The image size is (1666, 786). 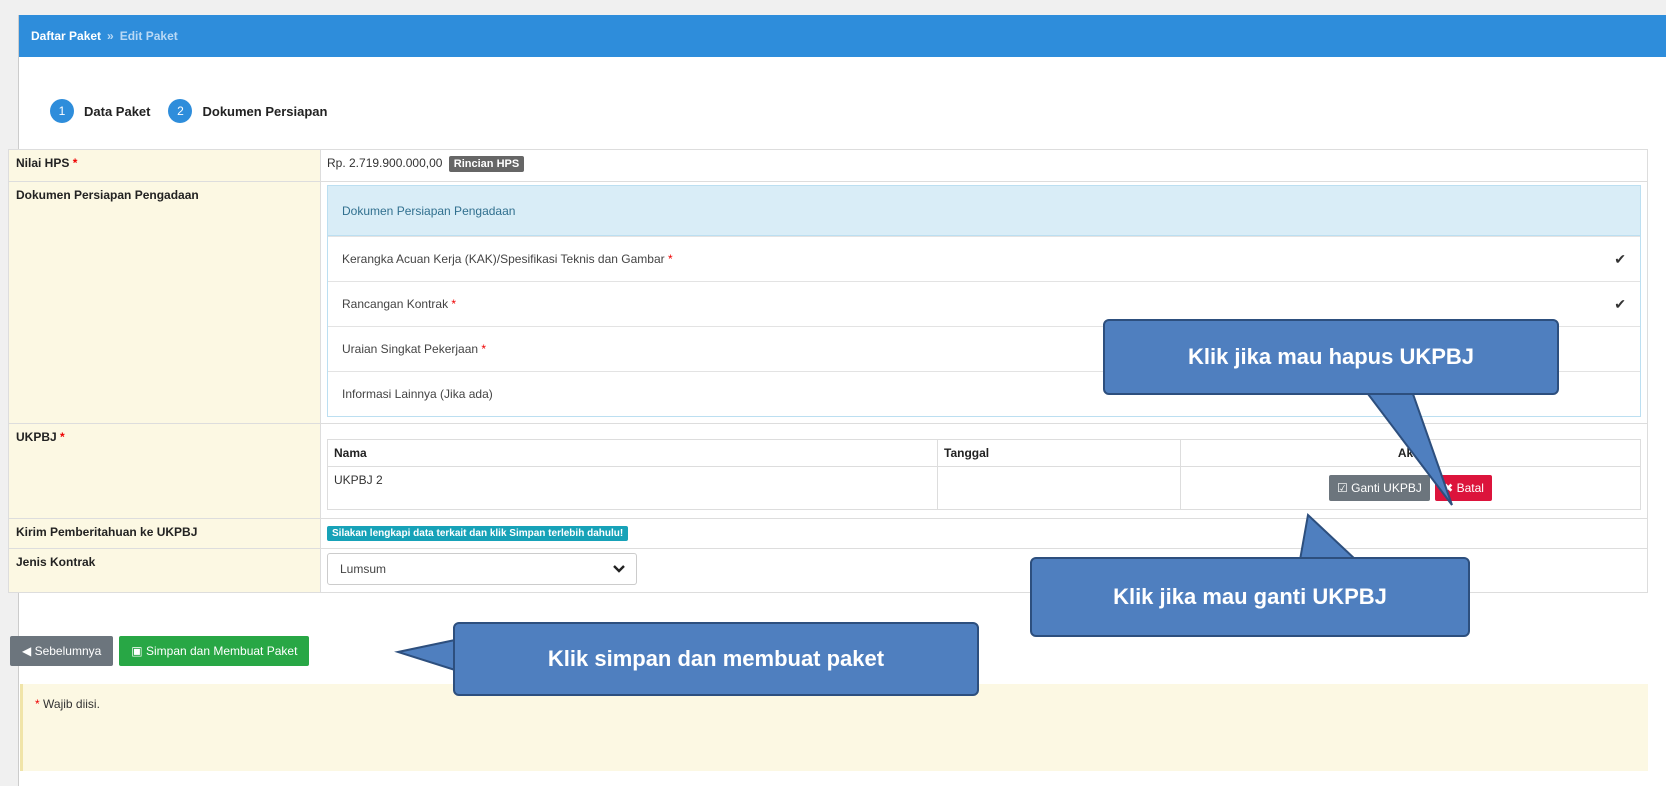 What do you see at coordinates (716, 659) in the screenshot?
I see `callout-simpan-paket: Klik simpan dan membuat paket` at bounding box center [716, 659].